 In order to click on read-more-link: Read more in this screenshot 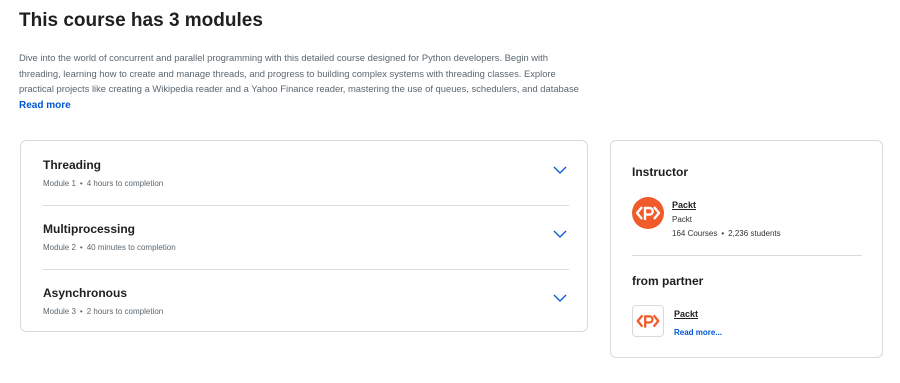, I will do `click(45, 105)`.